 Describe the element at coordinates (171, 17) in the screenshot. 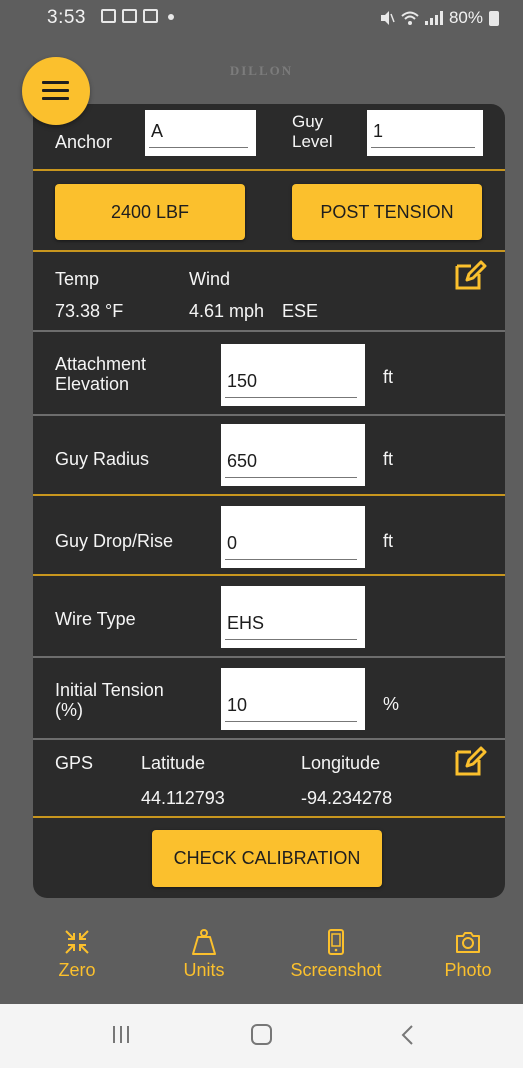

I see `dot-icon` at that location.